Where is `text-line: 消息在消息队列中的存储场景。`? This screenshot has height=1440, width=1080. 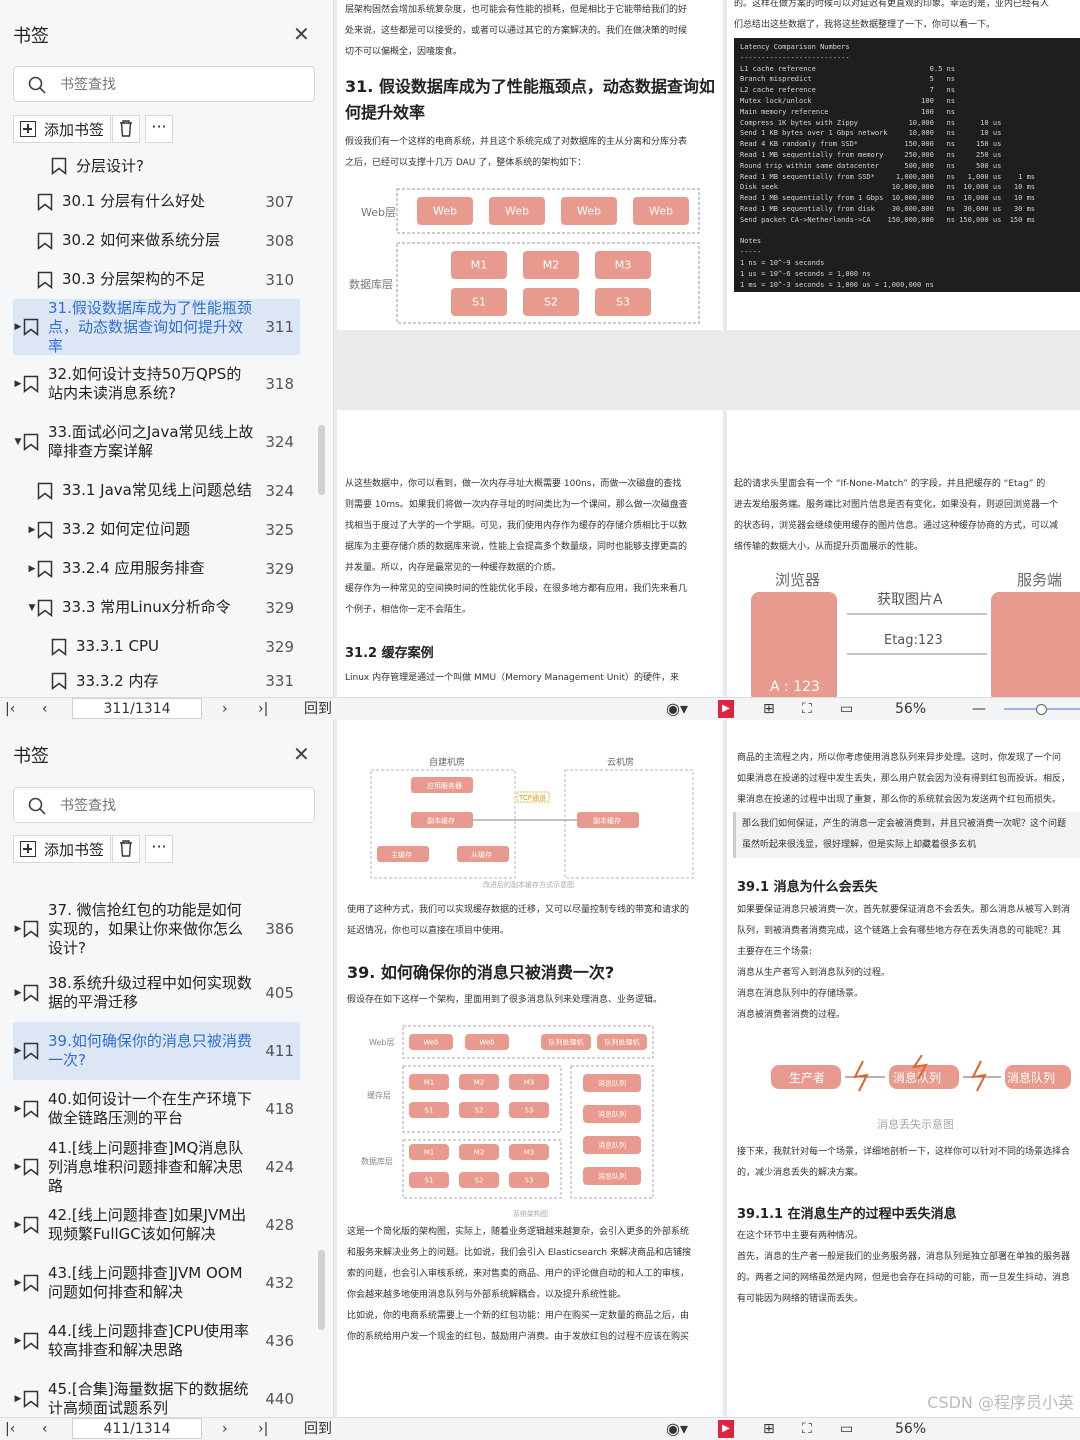
text-line: 消息在消息队列中的存储场景。 is located at coordinates (800, 994).